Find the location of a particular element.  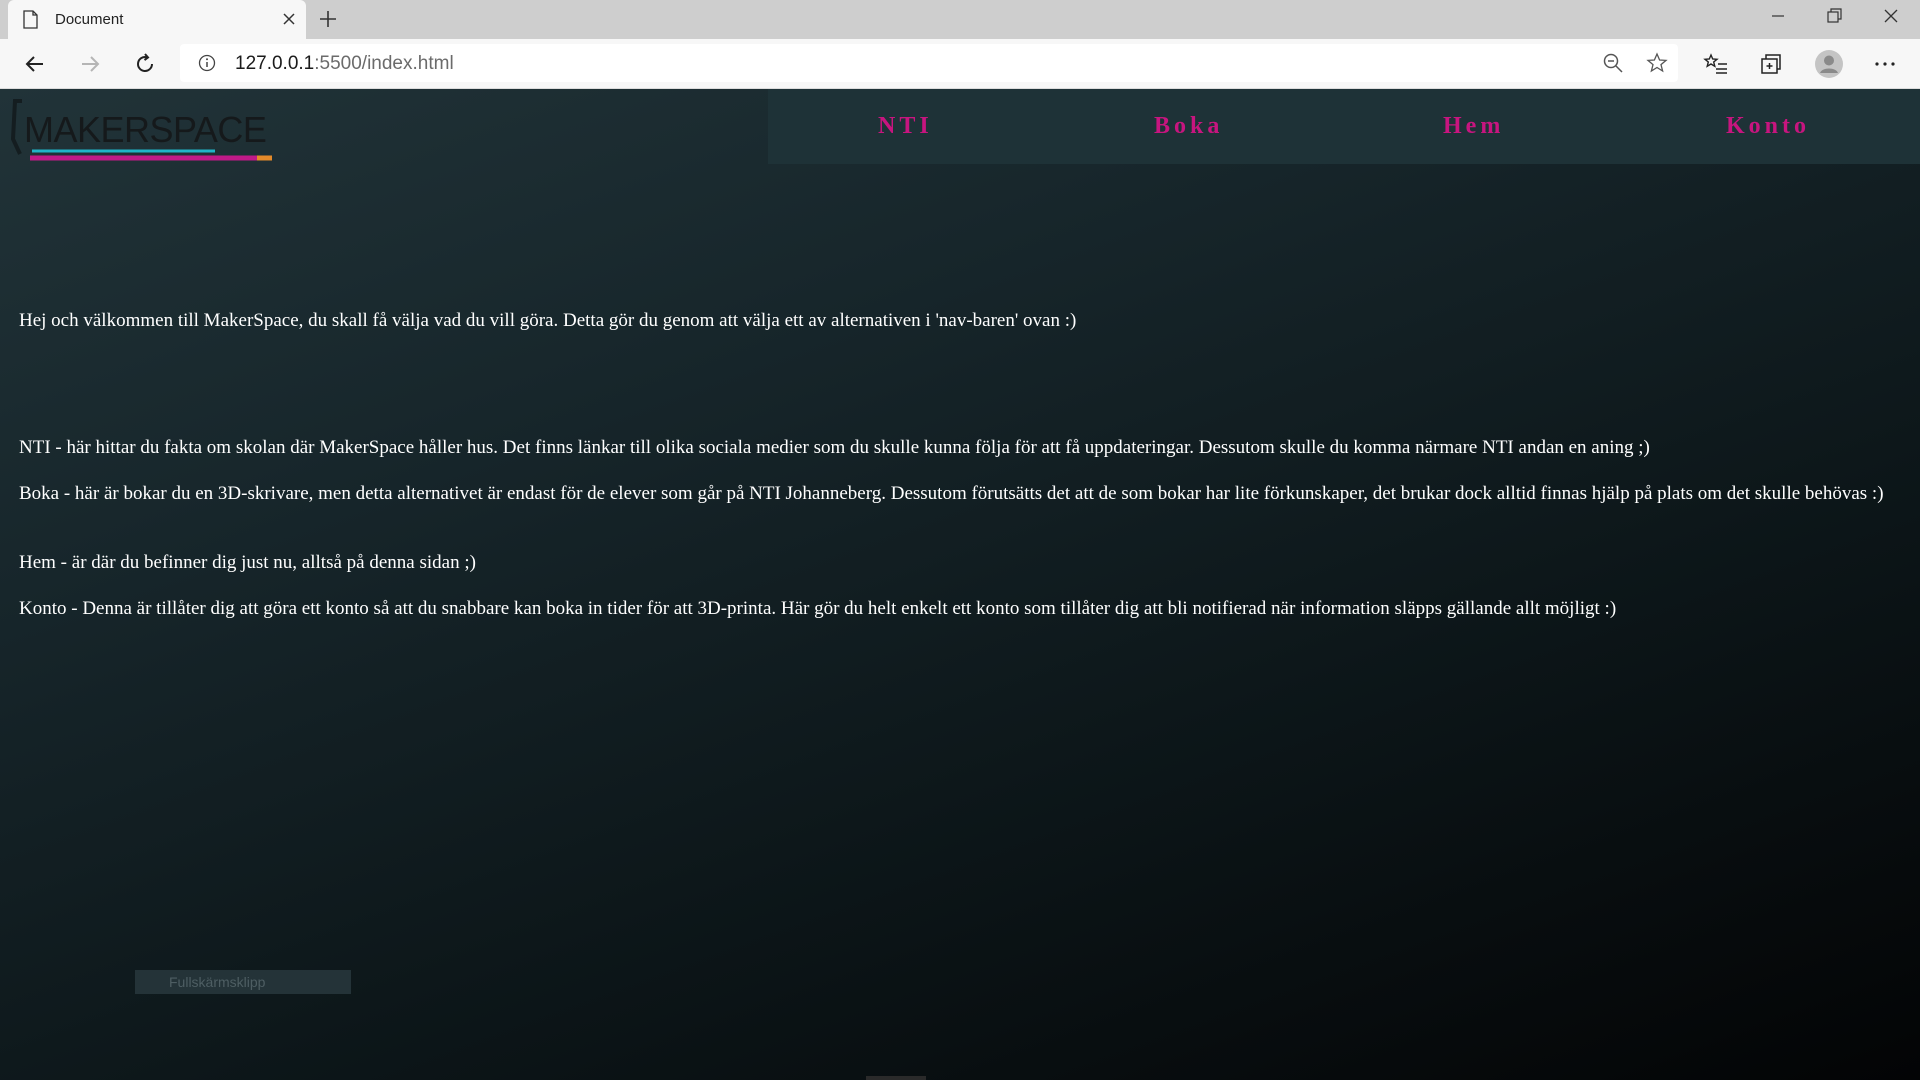

back-arrow-icon is located at coordinates (35, 64).